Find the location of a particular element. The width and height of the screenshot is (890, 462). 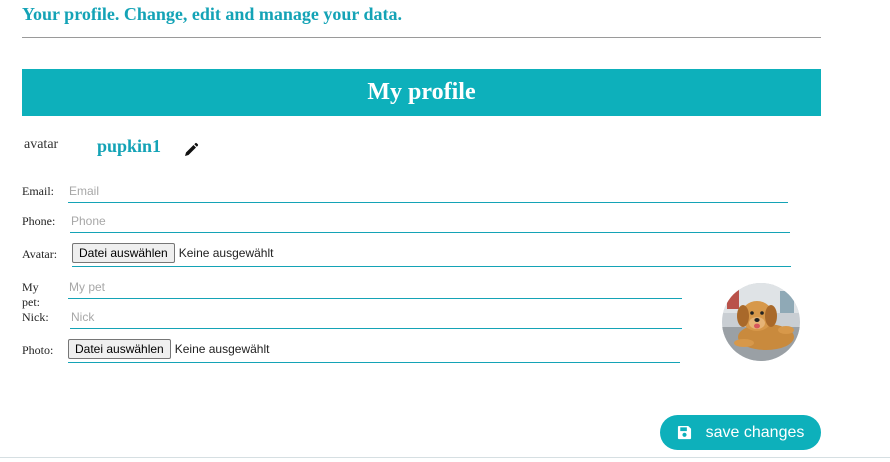

pencil-icon is located at coordinates (192, 149).